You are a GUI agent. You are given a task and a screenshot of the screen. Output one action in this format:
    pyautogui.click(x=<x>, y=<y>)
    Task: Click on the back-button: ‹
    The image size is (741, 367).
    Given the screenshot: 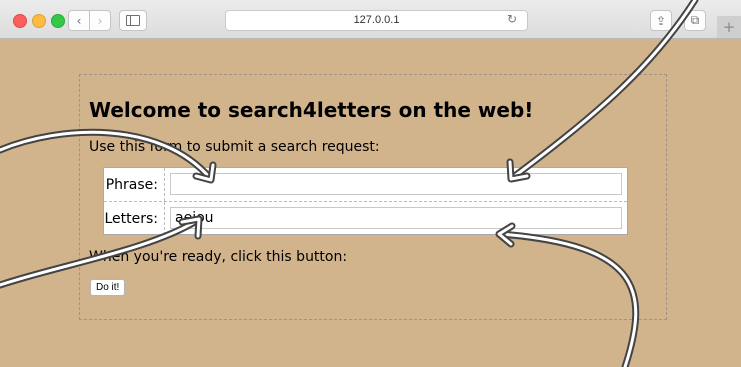 What is the action you would take?
    pyautogui.click(x=79, y=20)
    